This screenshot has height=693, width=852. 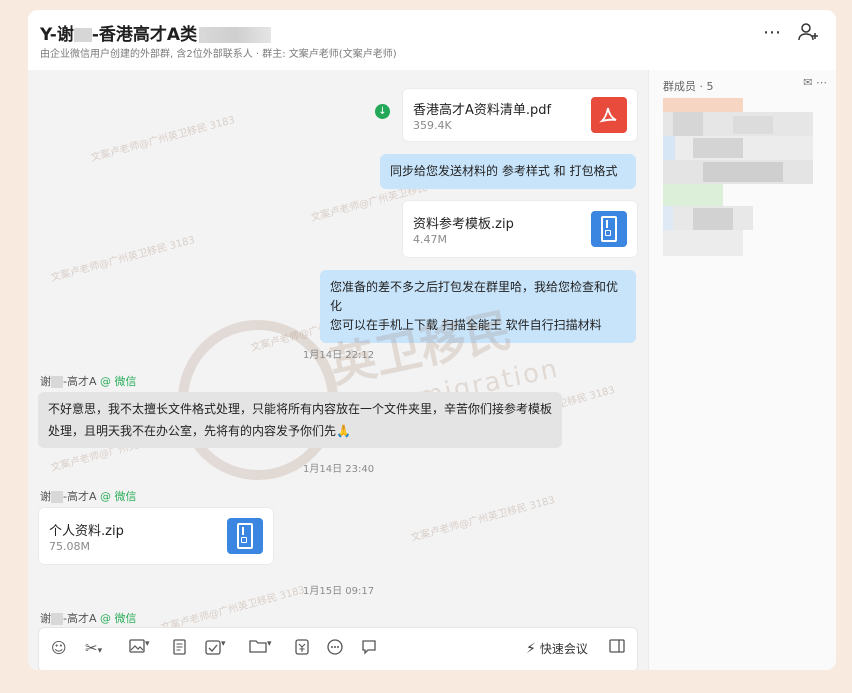 What do you see at coordinates (199, 431) in the screenshot?
I see `message-line: 处理，且明天我不在办公室，先将有的内容发予你们先🙏` at bounding box center [199, 431].